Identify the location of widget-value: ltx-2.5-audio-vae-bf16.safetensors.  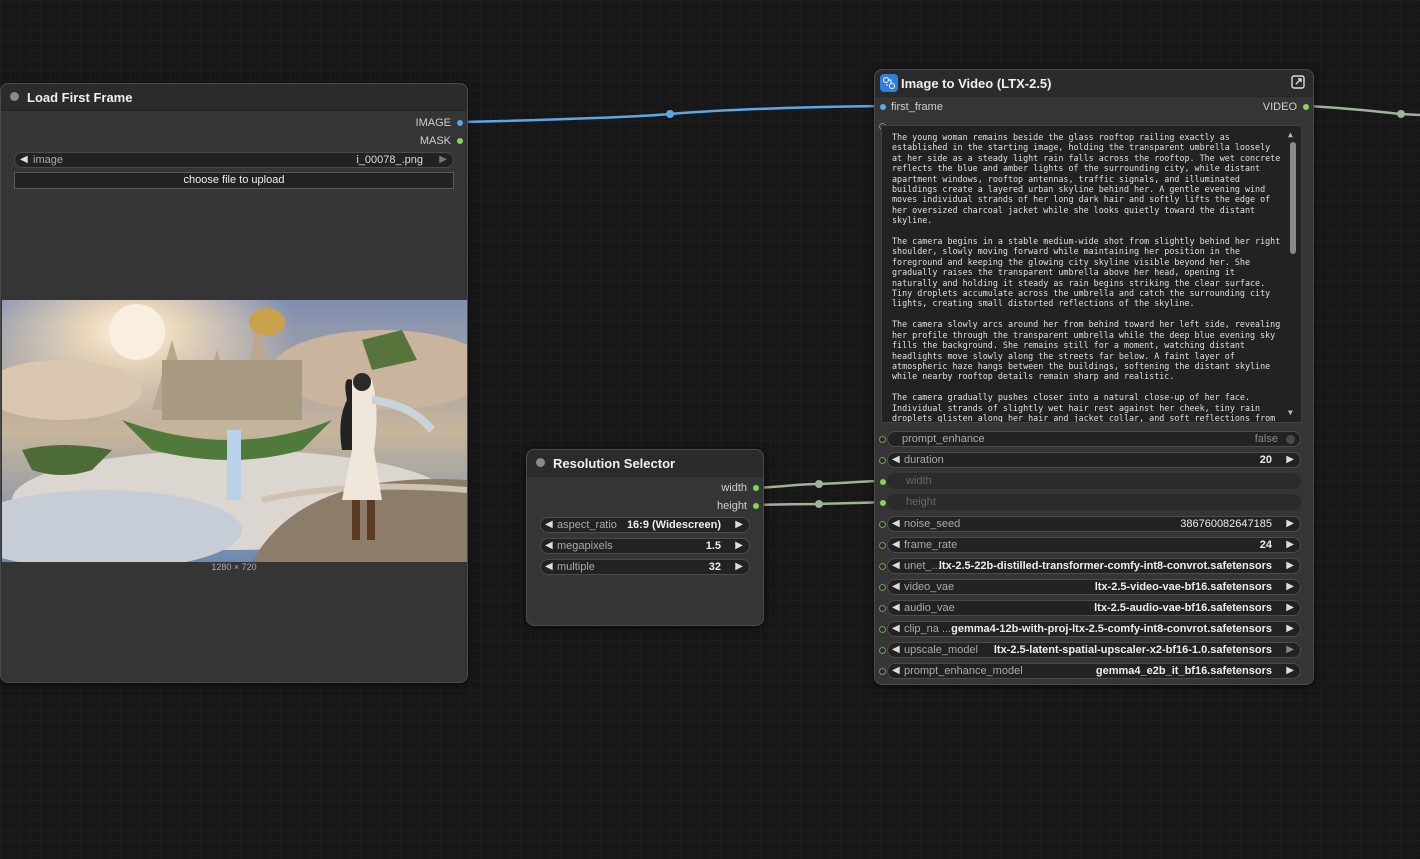
(1183, 608).